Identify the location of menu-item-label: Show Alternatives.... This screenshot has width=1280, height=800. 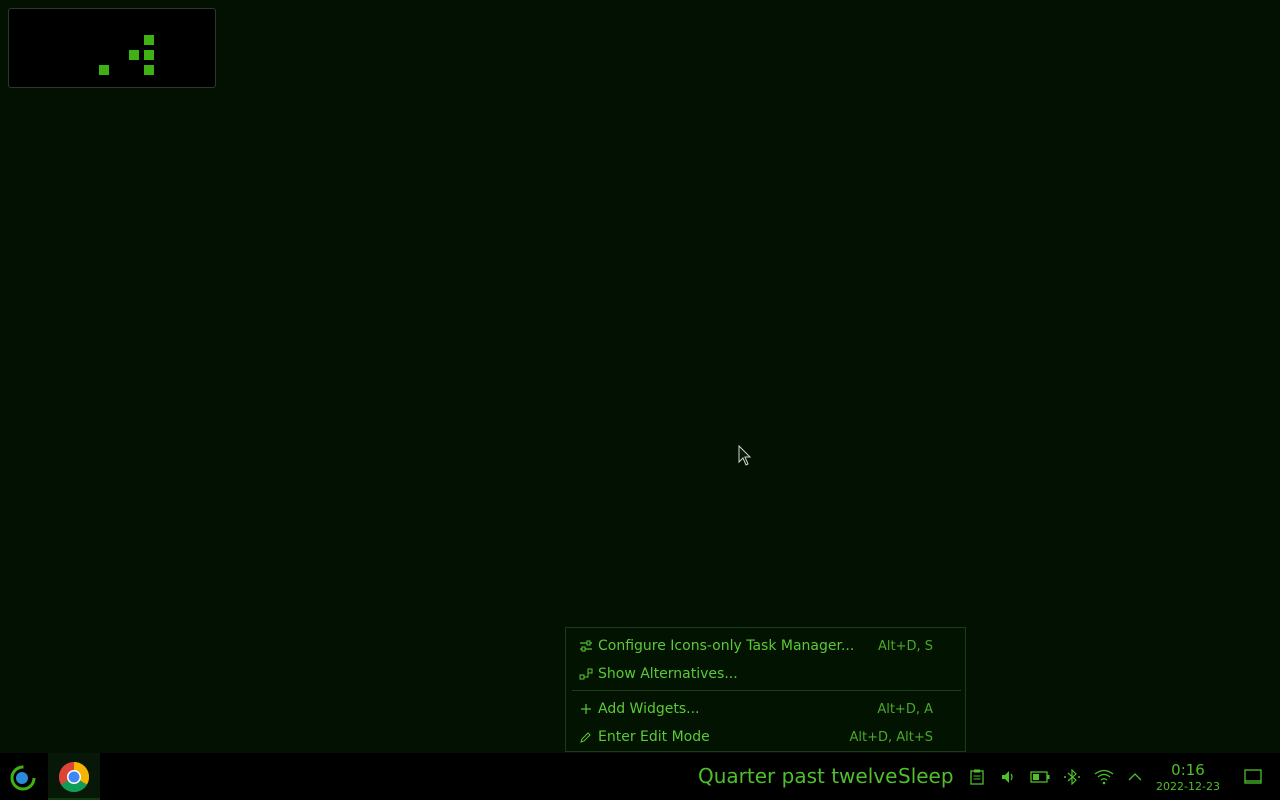
(668, 674).